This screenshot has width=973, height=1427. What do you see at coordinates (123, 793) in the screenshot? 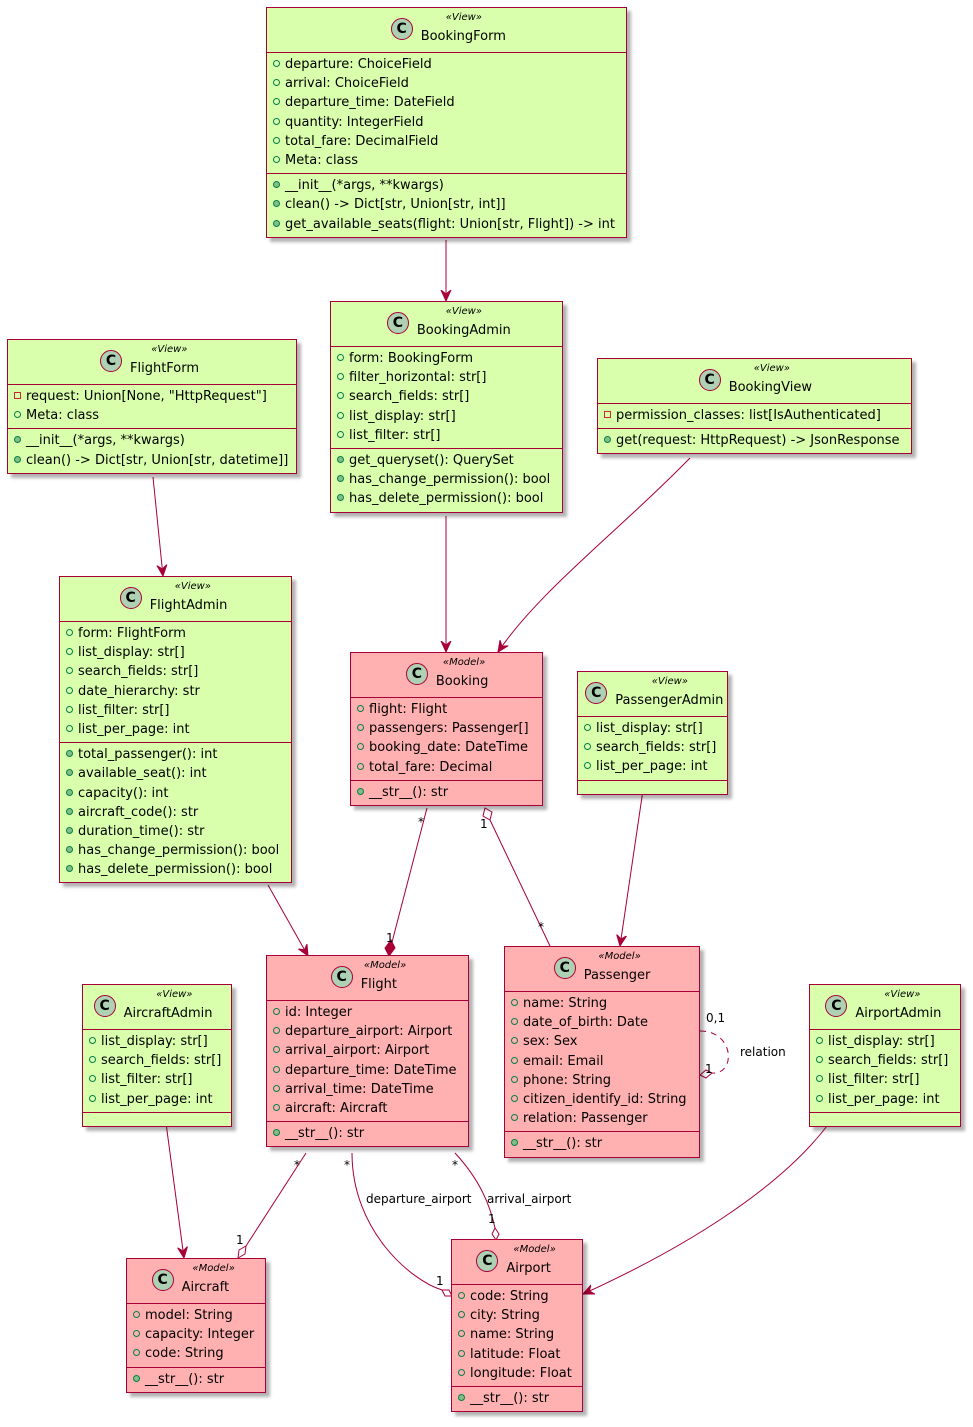
I see `method-text: capacity(): int` at bounding box center [123, 793].